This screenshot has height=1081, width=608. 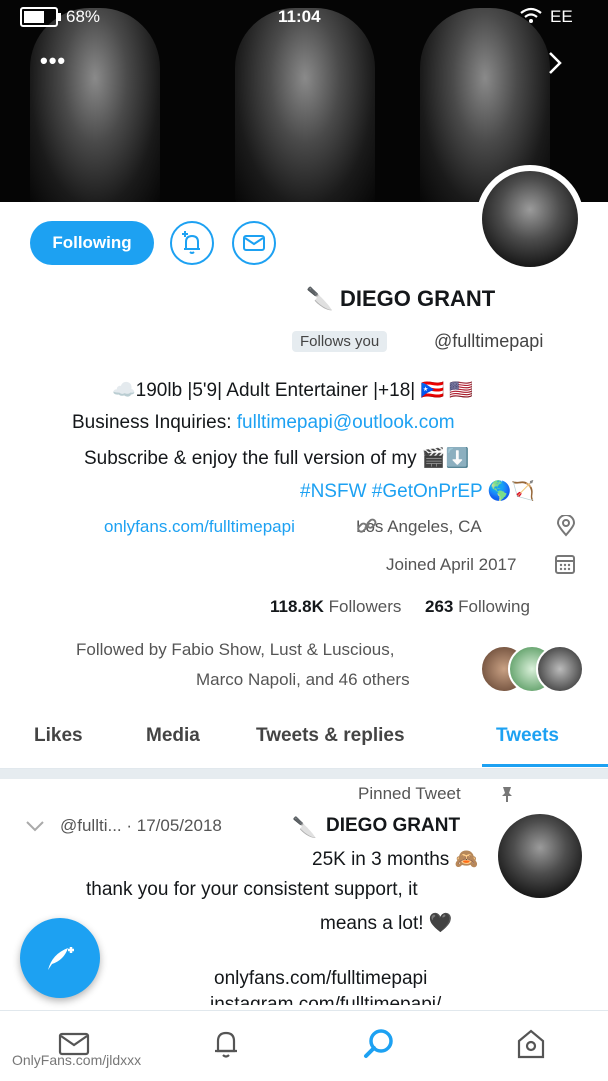 What do you see at coordinates (511, 491) in the screenshot?
I see `bio-emoji: 🌎🏹` at bounding box center [511, 491].